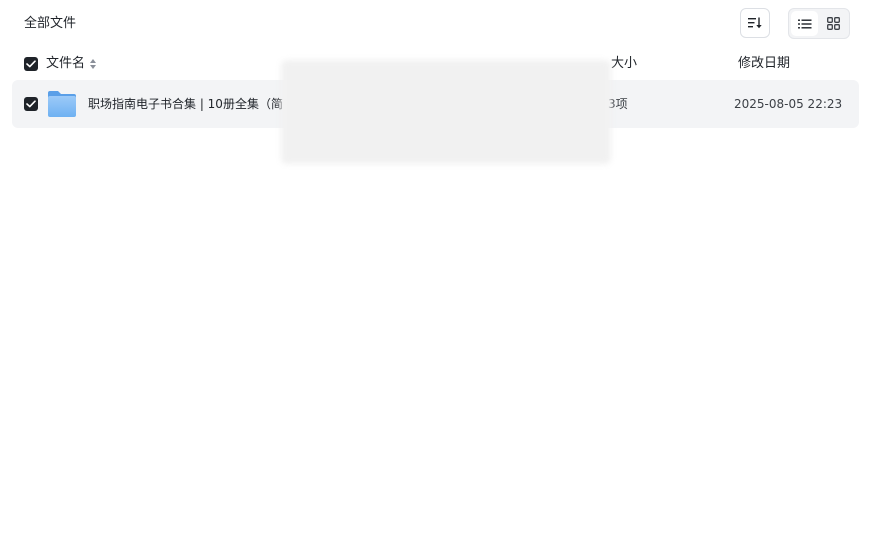 This screenshot has width=874, height=538. Describe the element at coordinates (446, 112) in the screenshot. I see `redacted-area` at that location.